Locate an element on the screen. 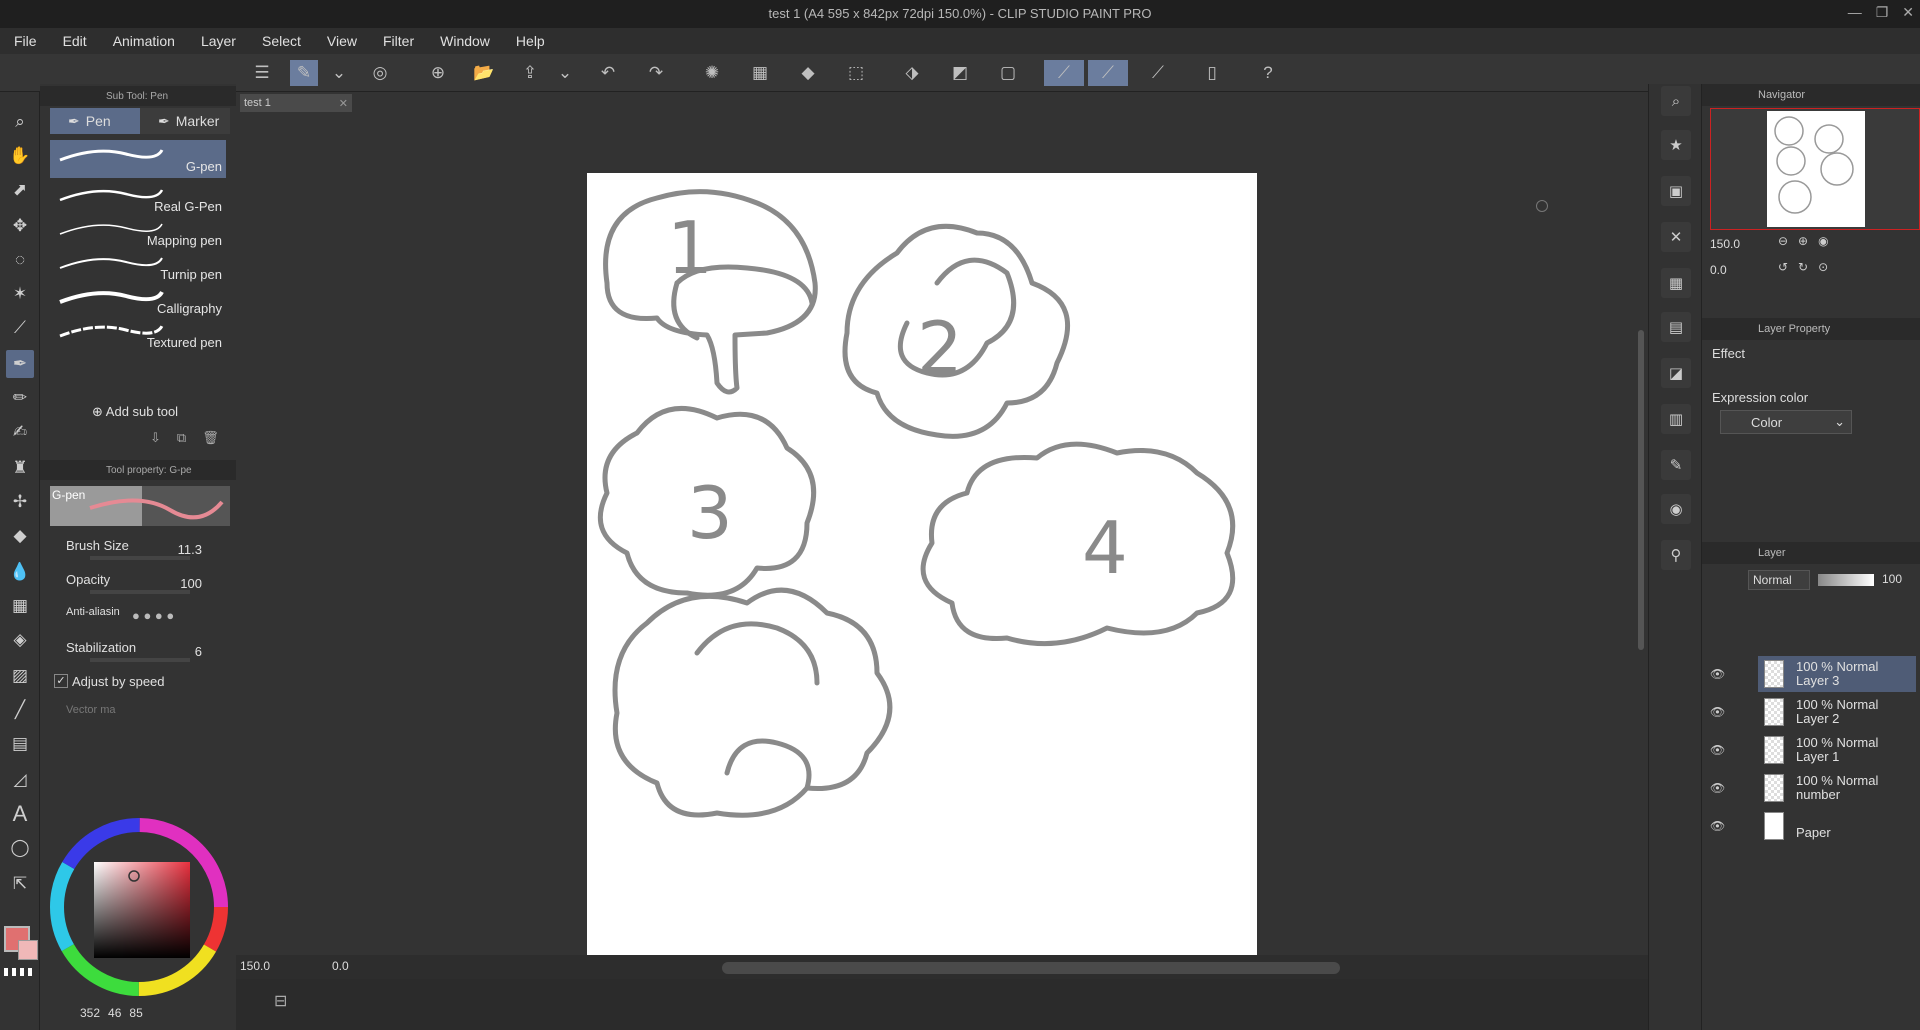 The height and width of the screenshot is (1030, 1920). adjust-by-speed-row: ✓ Adjust by speed is located at coordinates (140, 685).